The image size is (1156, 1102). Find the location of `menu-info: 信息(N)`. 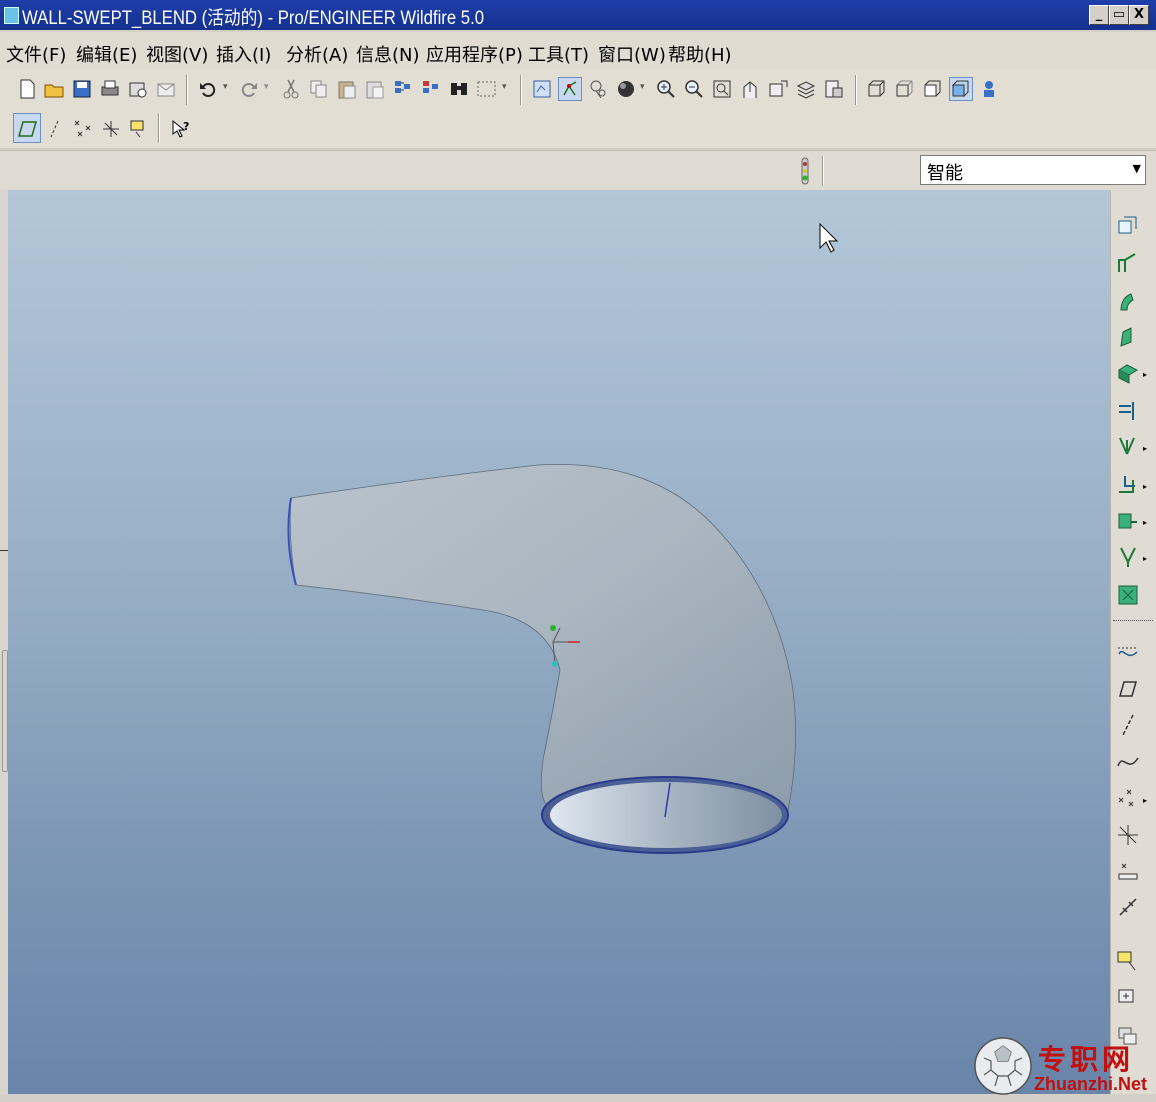

menu-info: 信息(N) is located at coordinates (388, 54).